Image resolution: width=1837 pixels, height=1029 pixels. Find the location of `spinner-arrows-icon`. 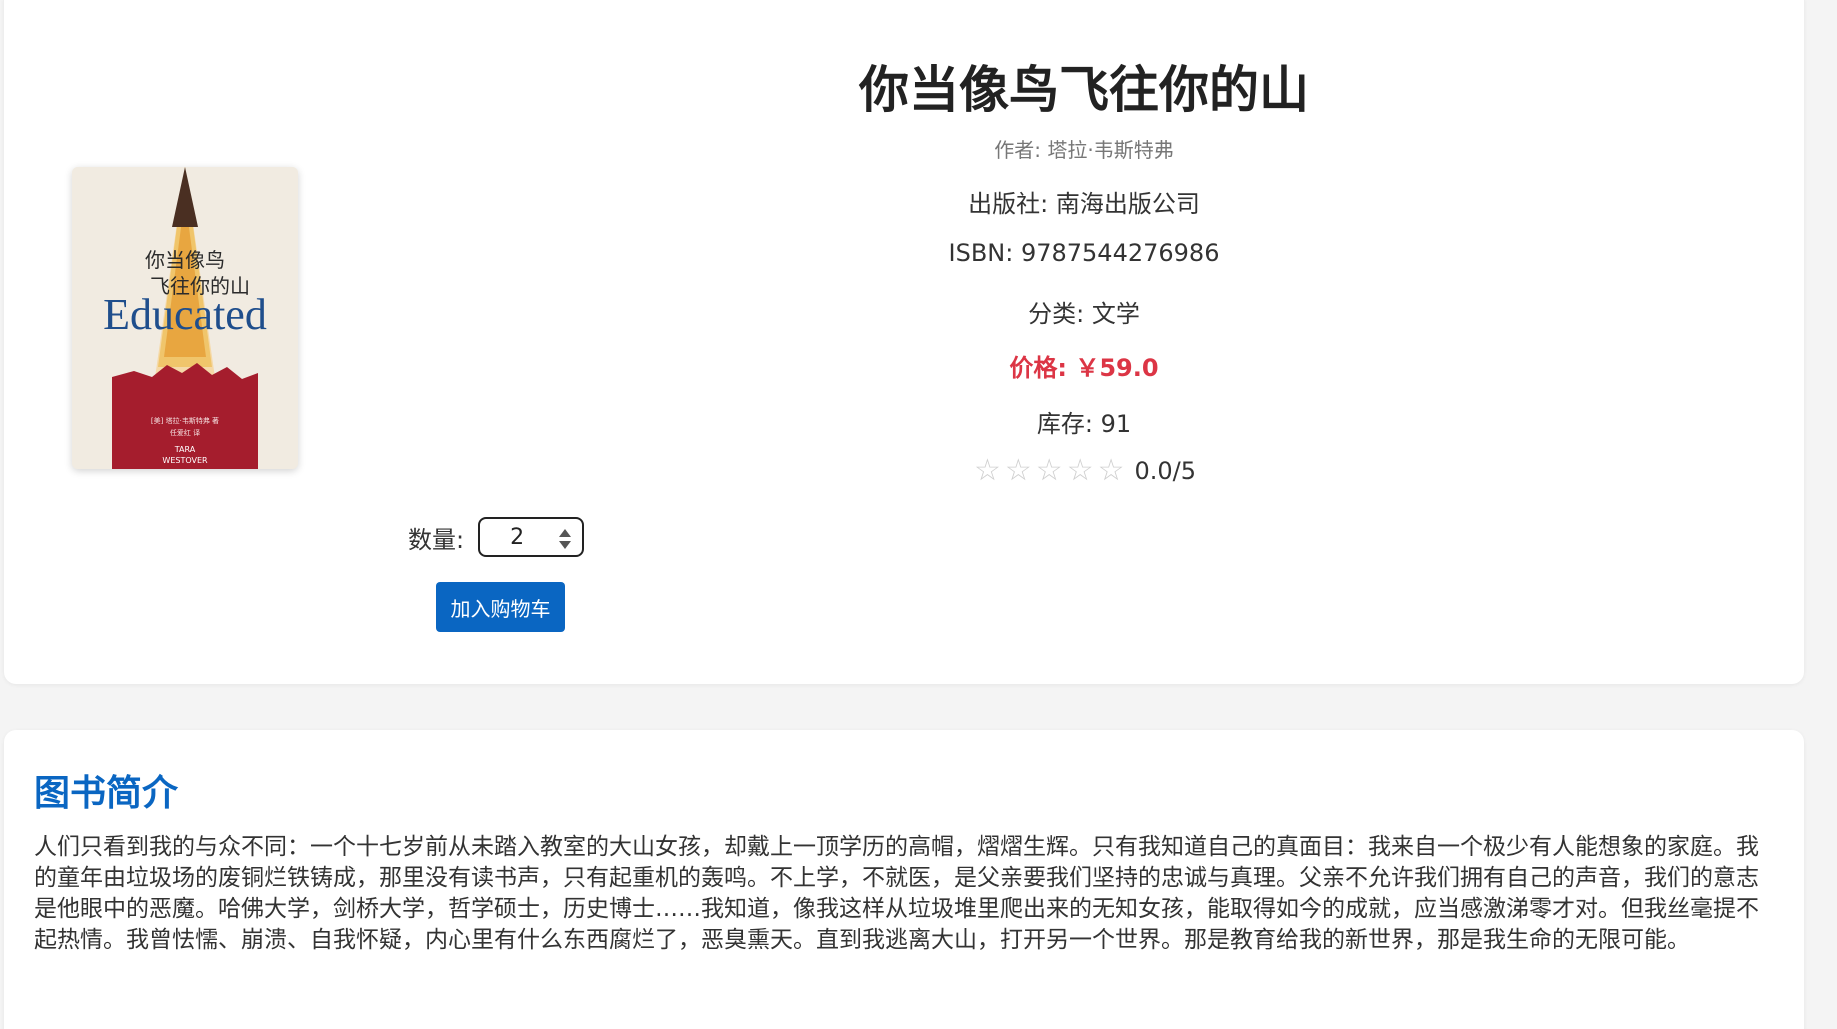

spinner-arrows-icon is located at coordinates (565, 539).